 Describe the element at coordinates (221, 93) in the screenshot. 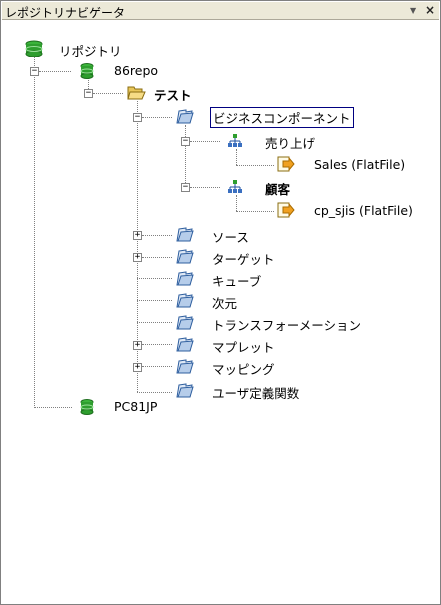

I see `tree-node-test: − テスト` at that location.